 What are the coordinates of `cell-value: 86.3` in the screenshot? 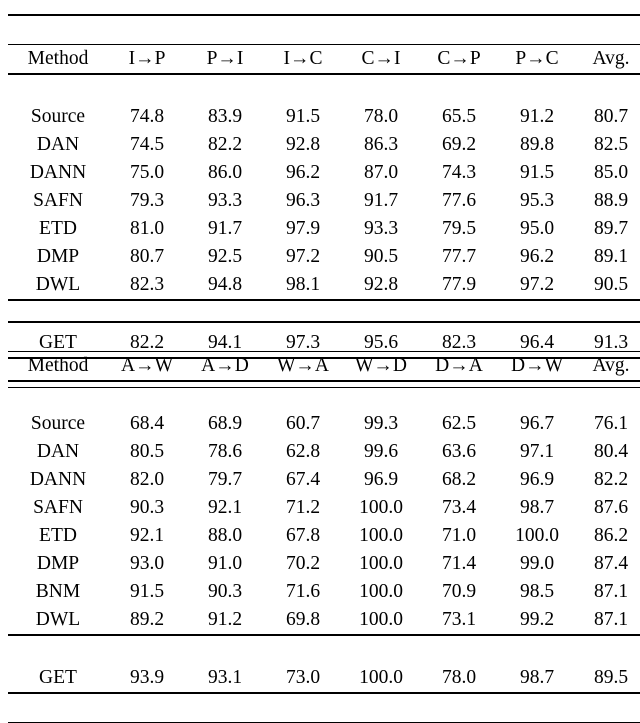 It's located at (381, 145).